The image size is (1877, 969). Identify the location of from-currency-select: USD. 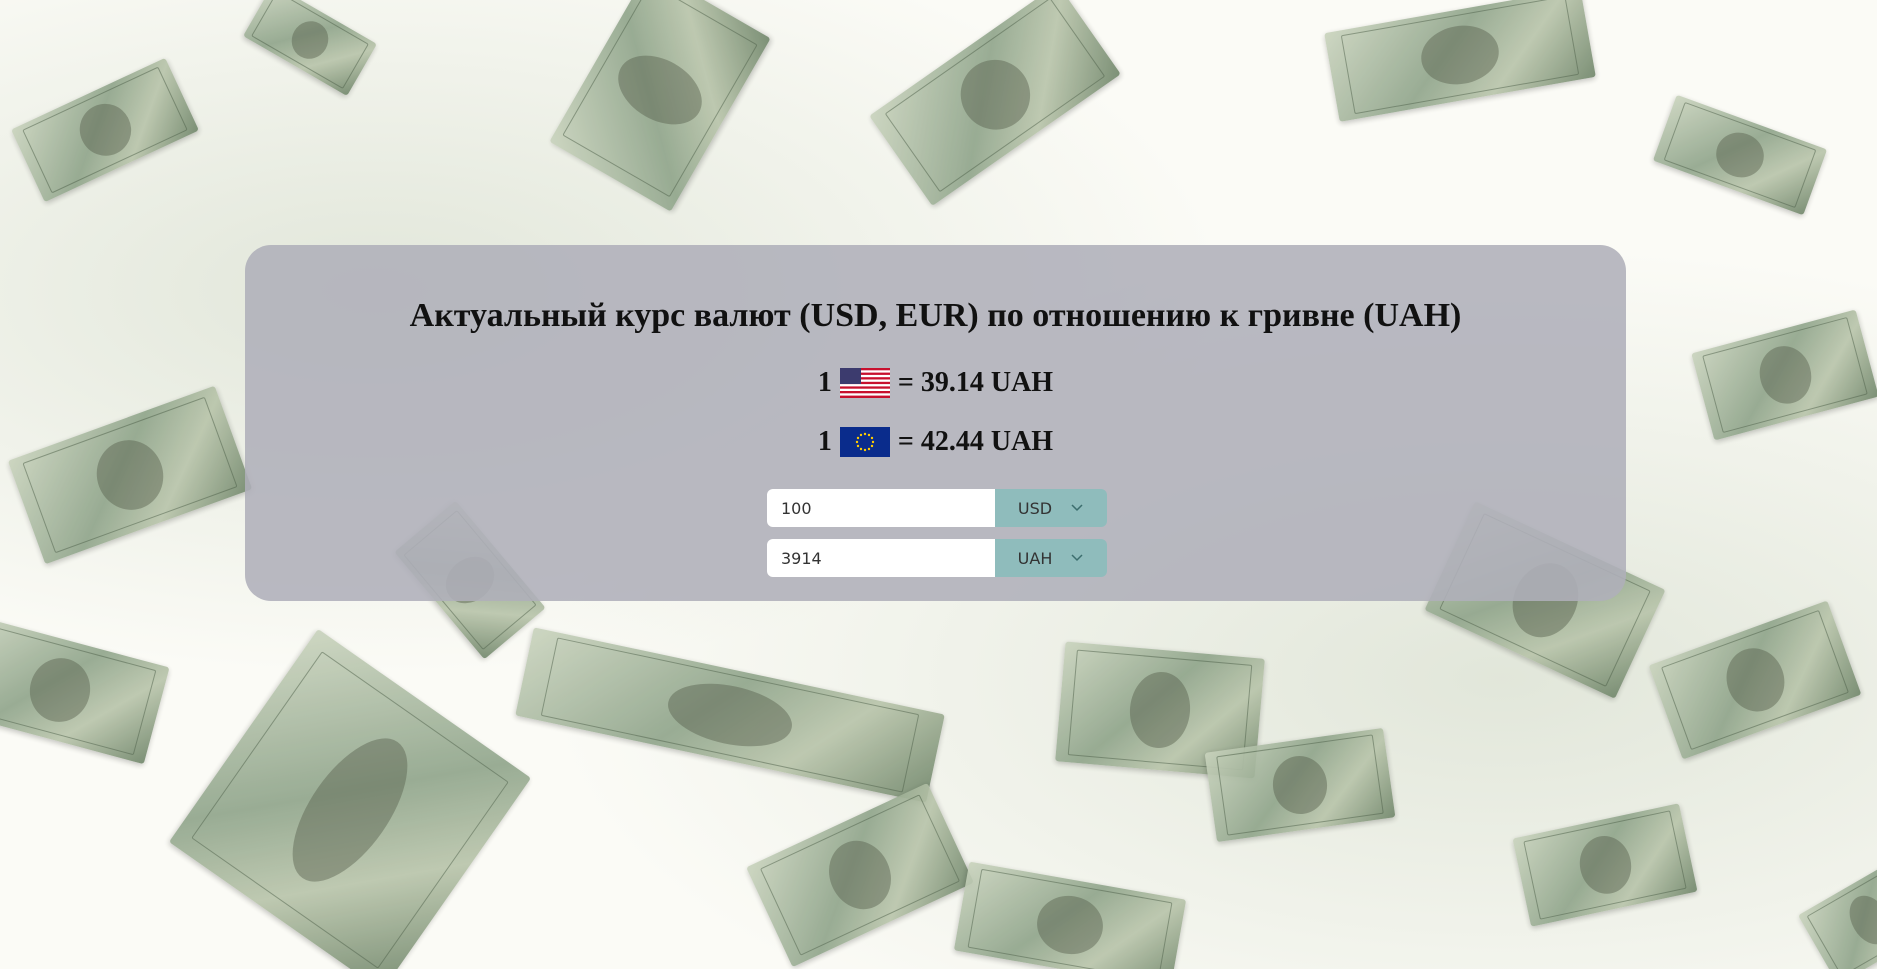
(1051, 508).